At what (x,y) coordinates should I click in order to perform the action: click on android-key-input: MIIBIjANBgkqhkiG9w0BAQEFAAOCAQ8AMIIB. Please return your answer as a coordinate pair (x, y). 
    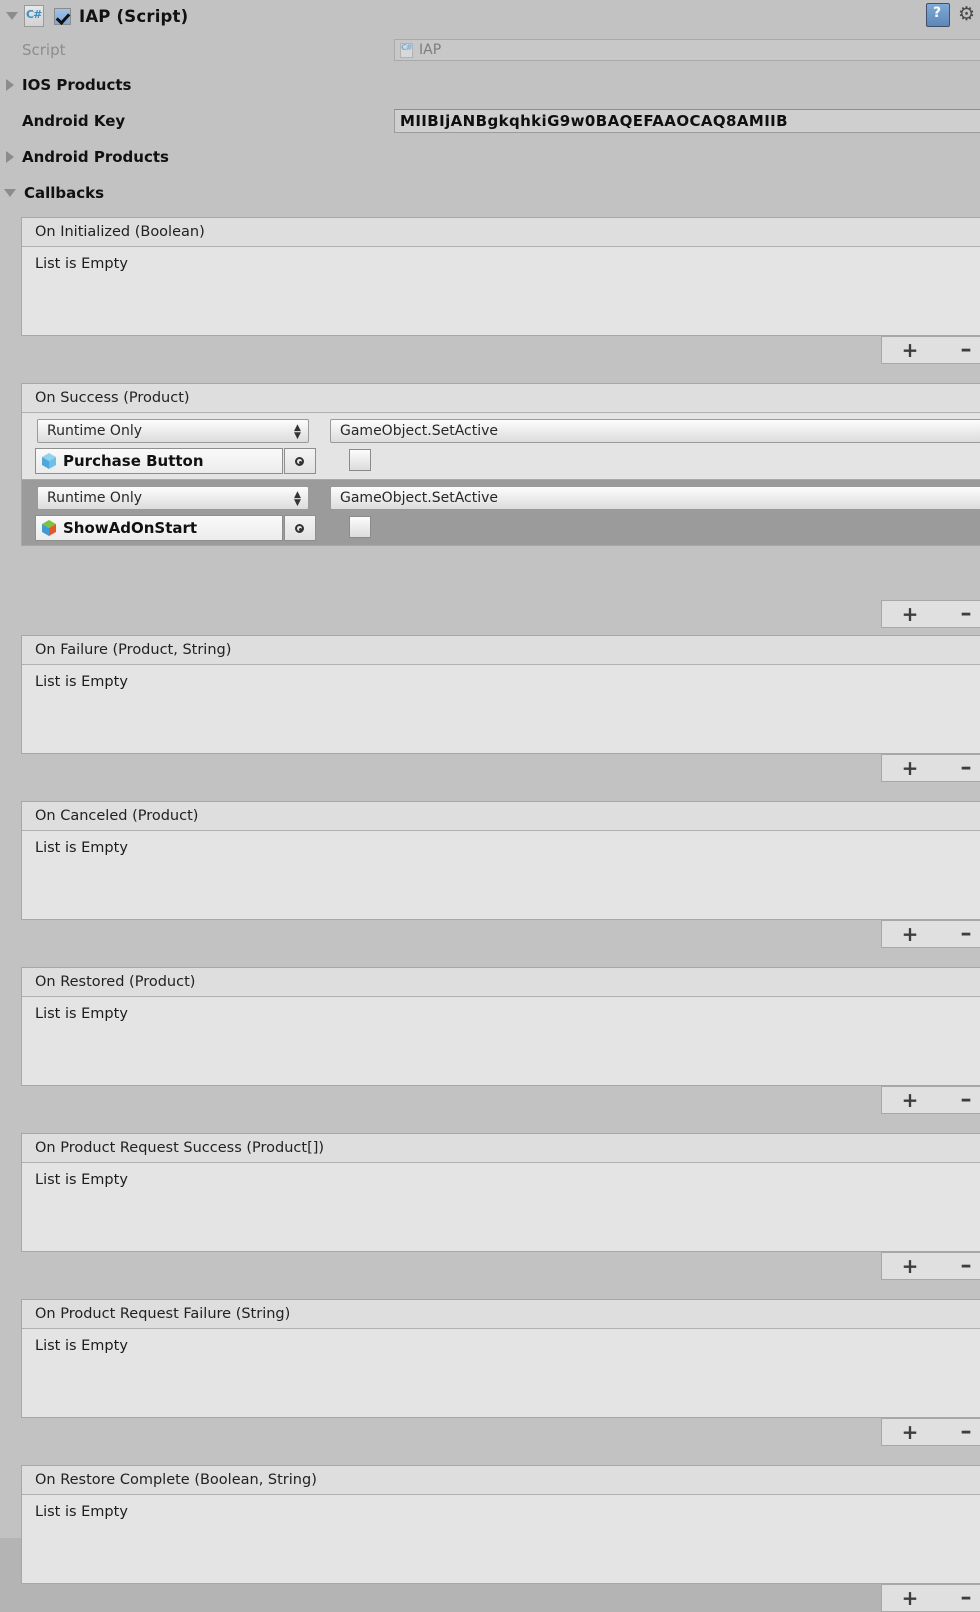
    Looking at the image, I should click on (687, 121).